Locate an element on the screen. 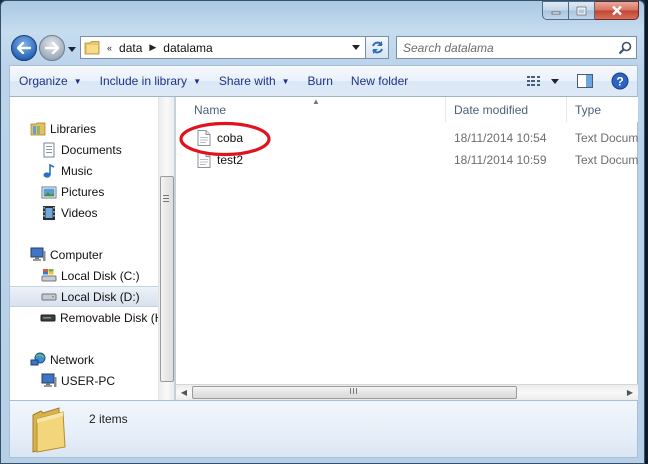  column-header-type-label: Type is located at coordinates (588, 109).